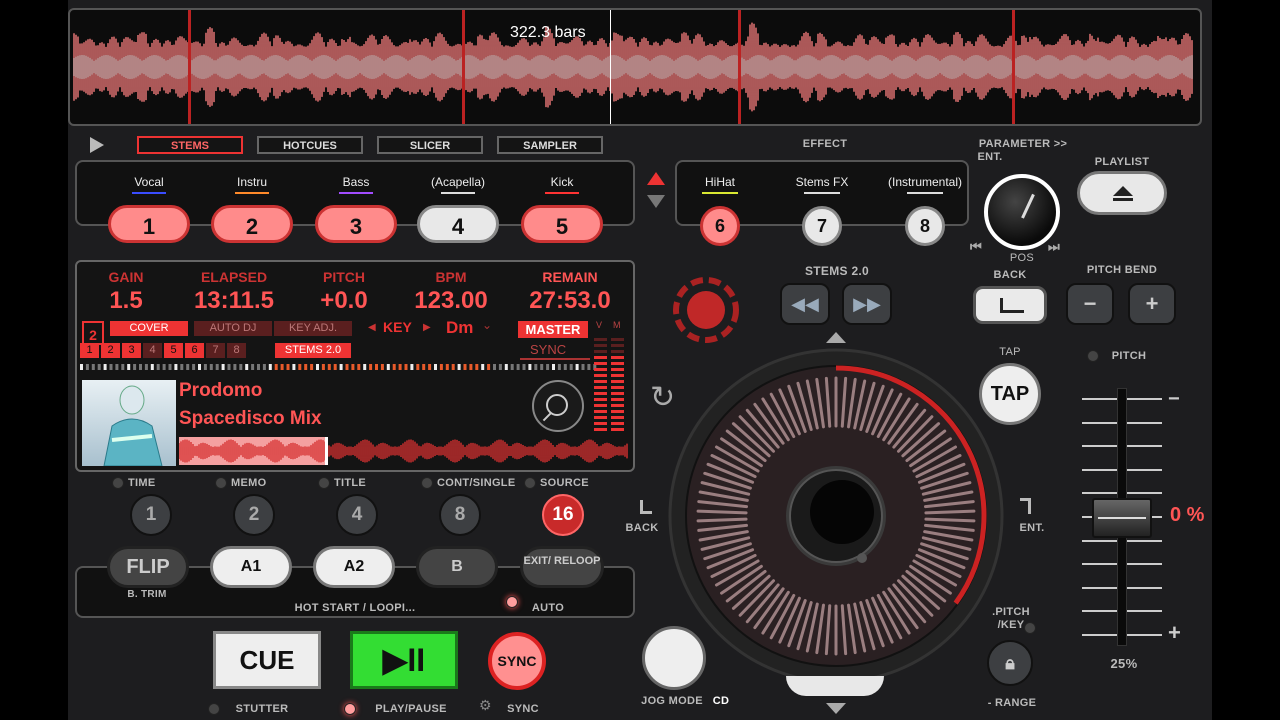 Image resolution: width=1280 pixels, height=720 pixels. What do you see at coordinates (372, 327) in the screenshot?
I see `key-left-icon: ◀` at bounding box center [372, 327].